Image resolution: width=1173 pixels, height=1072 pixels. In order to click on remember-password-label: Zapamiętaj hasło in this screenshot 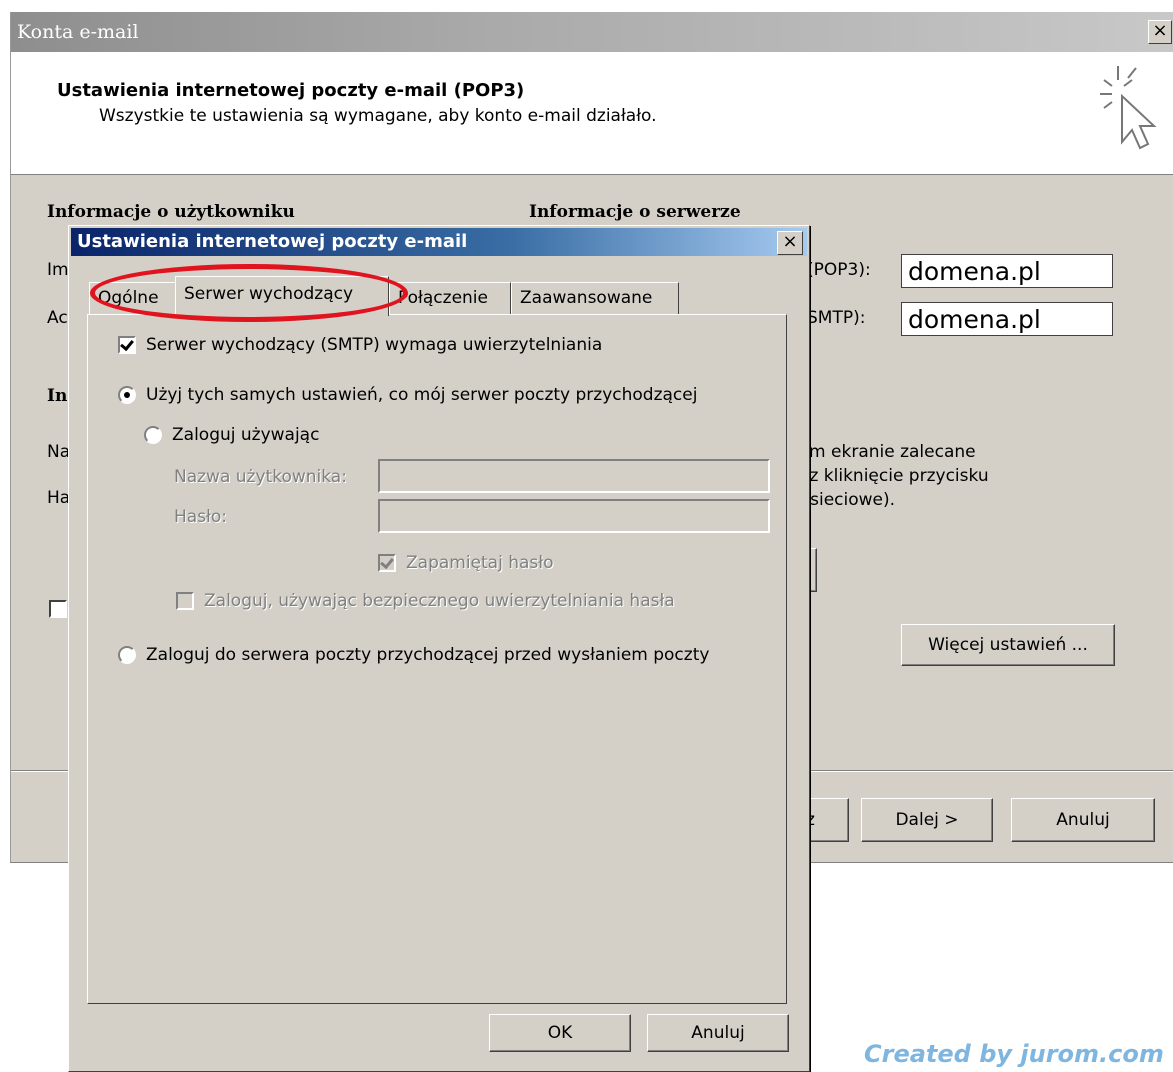, I will do `click(480, 563)`.